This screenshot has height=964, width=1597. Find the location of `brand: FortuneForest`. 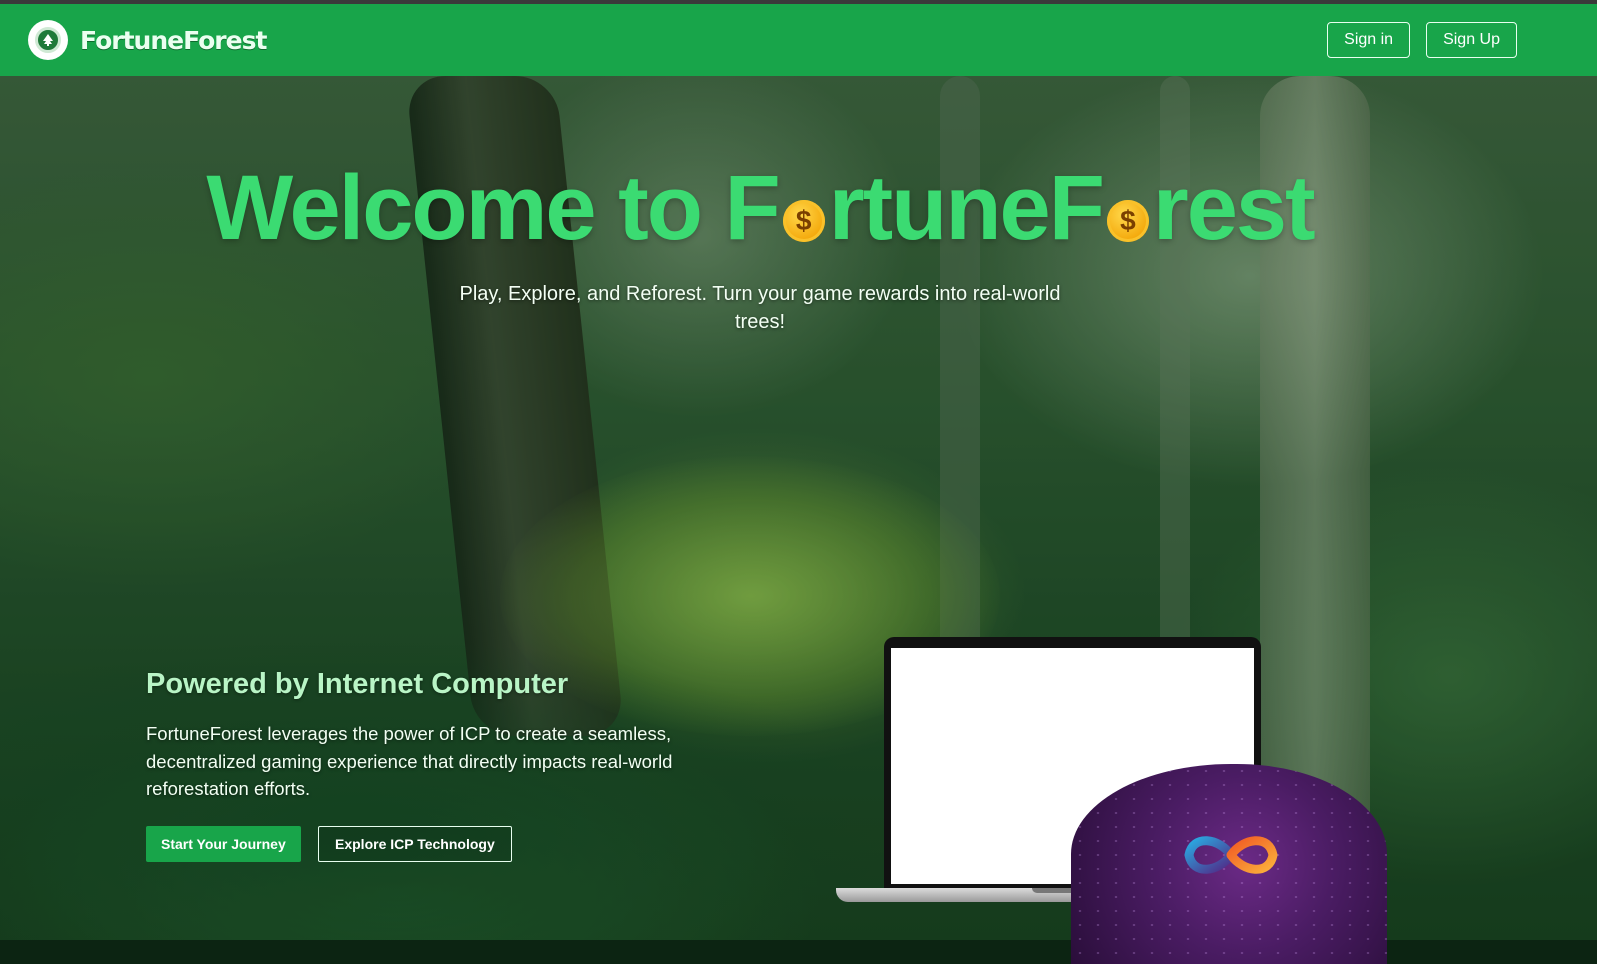

brand: FortuneForest is located at coordinates (147, 40).